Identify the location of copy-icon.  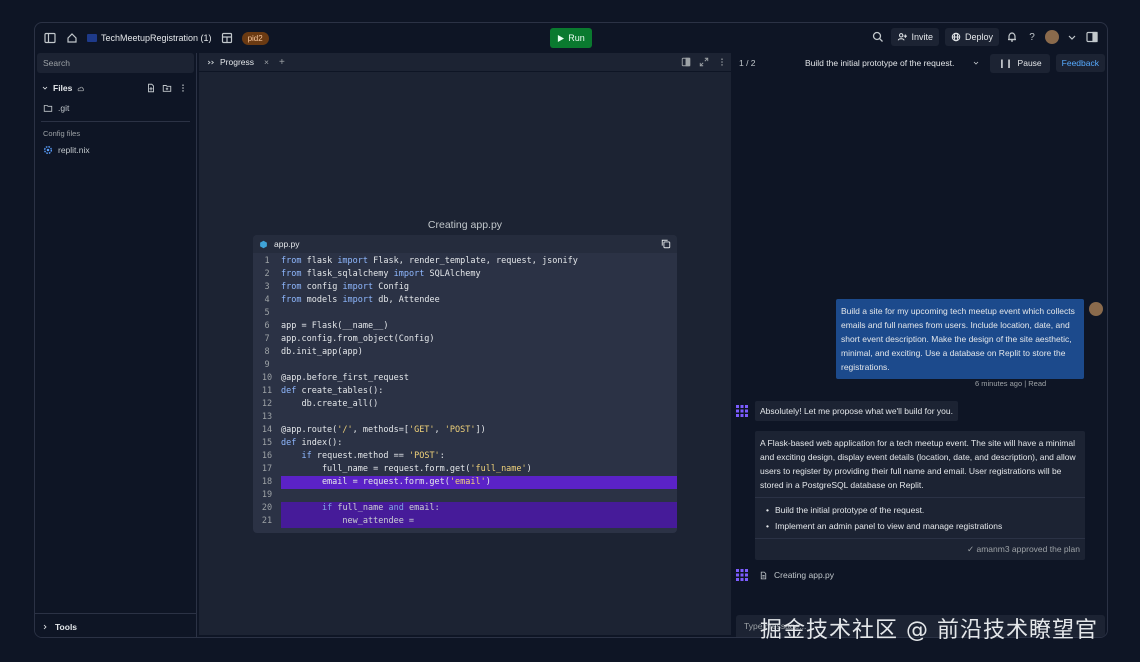
(666, 244).